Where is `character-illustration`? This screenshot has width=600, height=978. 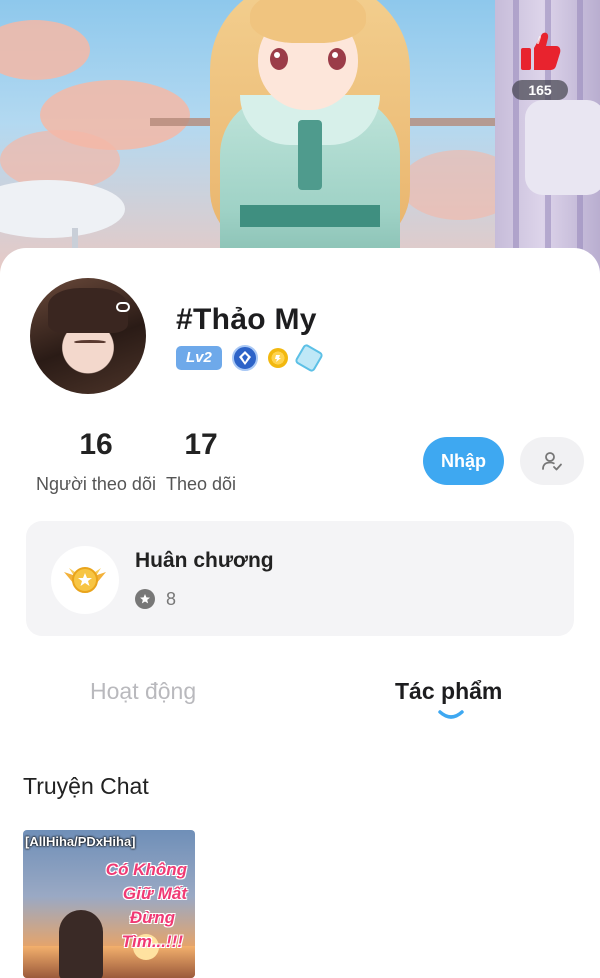 character-illustration is located at coordinates (310, 137).